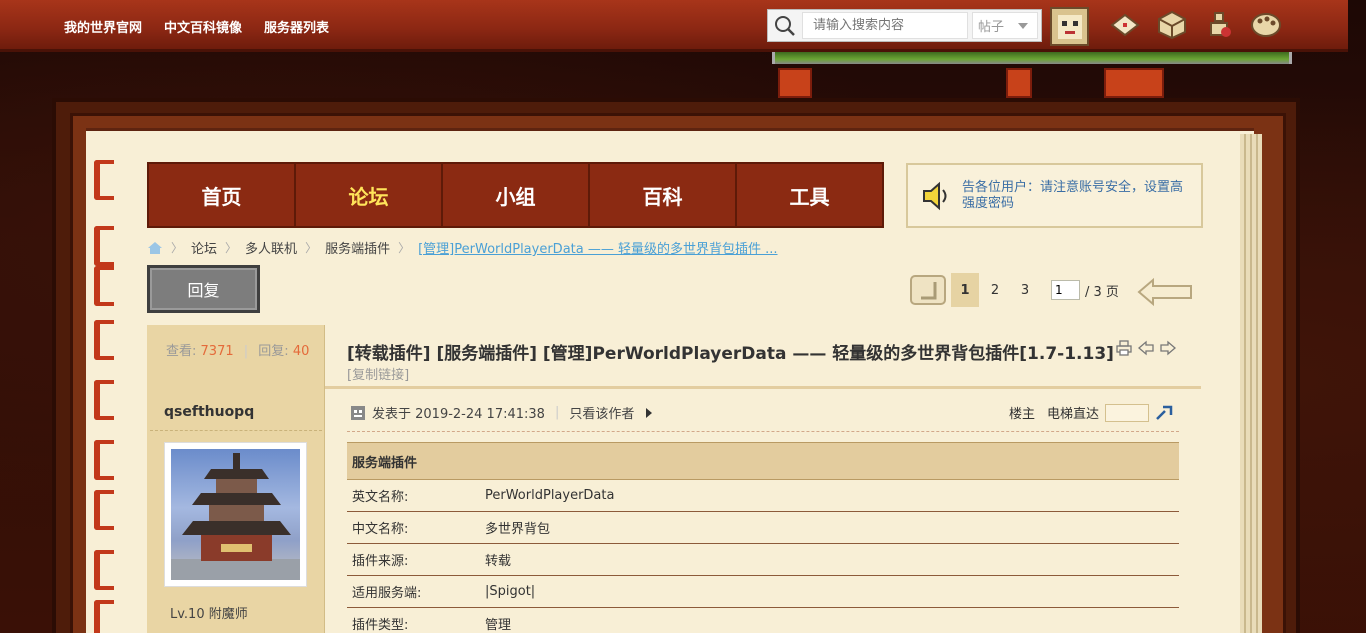 This screenshot has height=633, width=1366. What do you see at coordinates (1265, 24) in the screenshot?
I see `palette-icon` at bounding box center [1265, 24].